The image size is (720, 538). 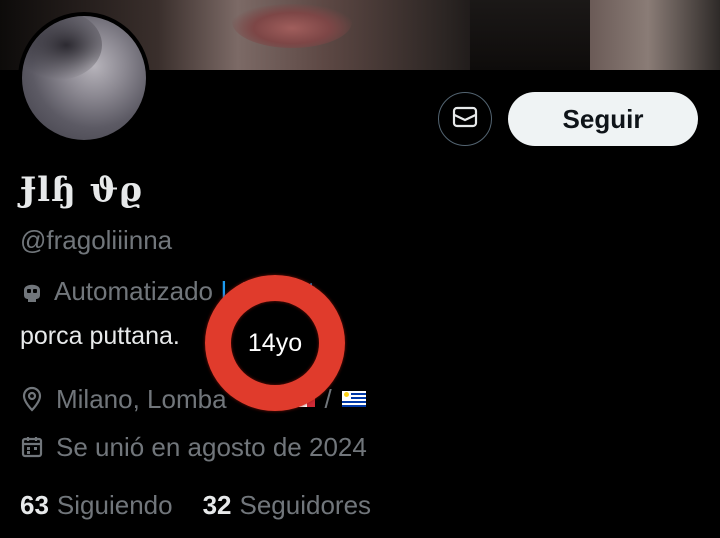 I want to click on age-text: 14yo, so click(x=275, y=342).